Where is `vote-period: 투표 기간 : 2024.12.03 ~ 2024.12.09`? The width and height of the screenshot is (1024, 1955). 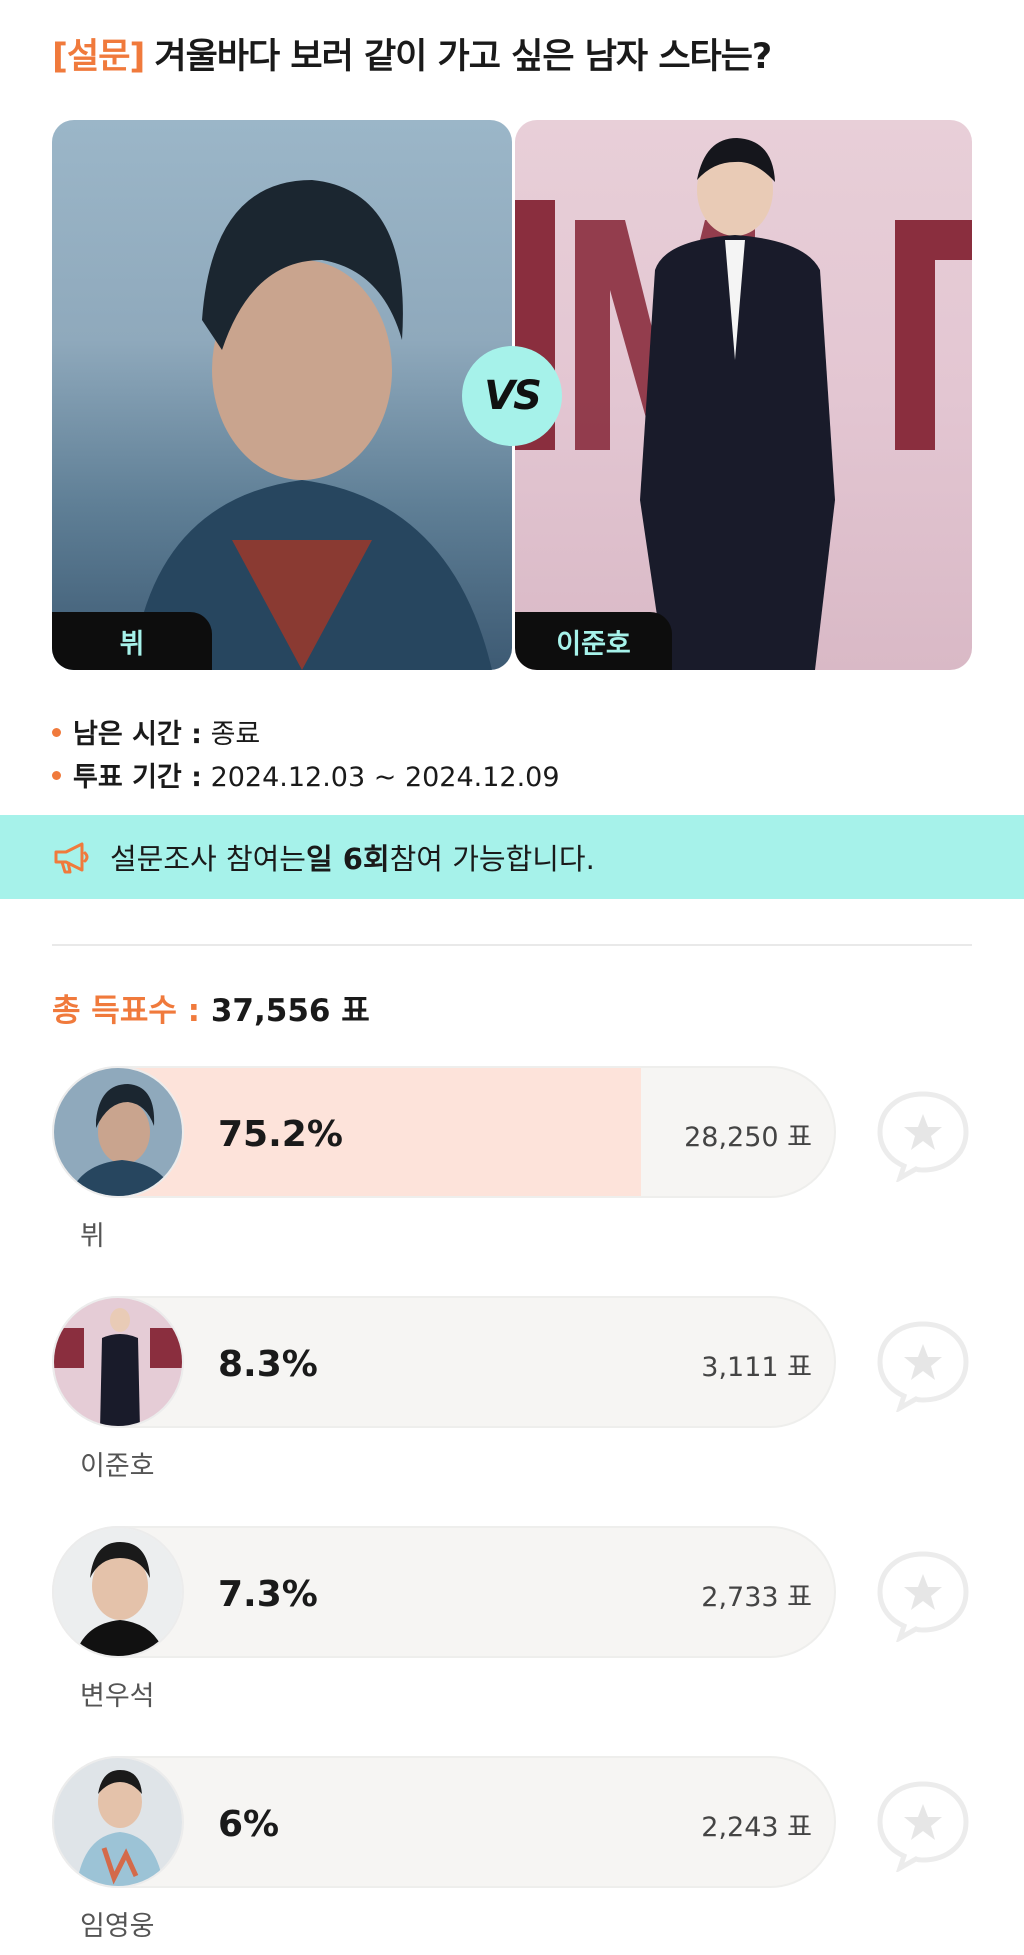 vote-period: 투표 기간 : 2024.12.03 ~ 2024.12.09 is located at coordinates (306, 774).